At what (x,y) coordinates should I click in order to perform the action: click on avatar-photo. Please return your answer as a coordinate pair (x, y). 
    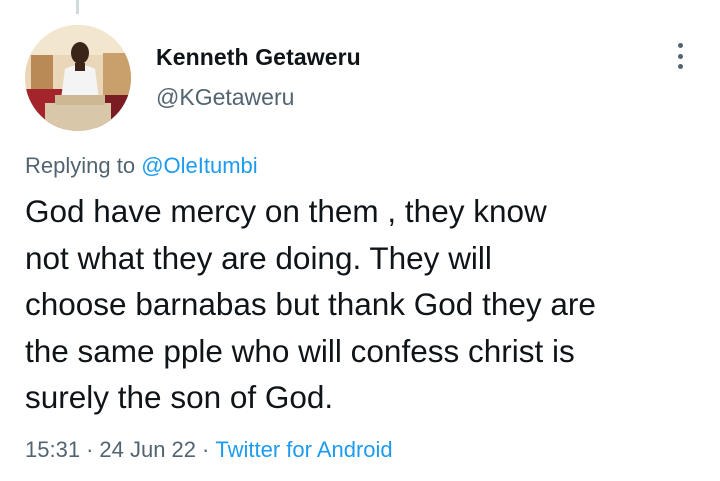
    Looking at the image, I should click on (78, 78).